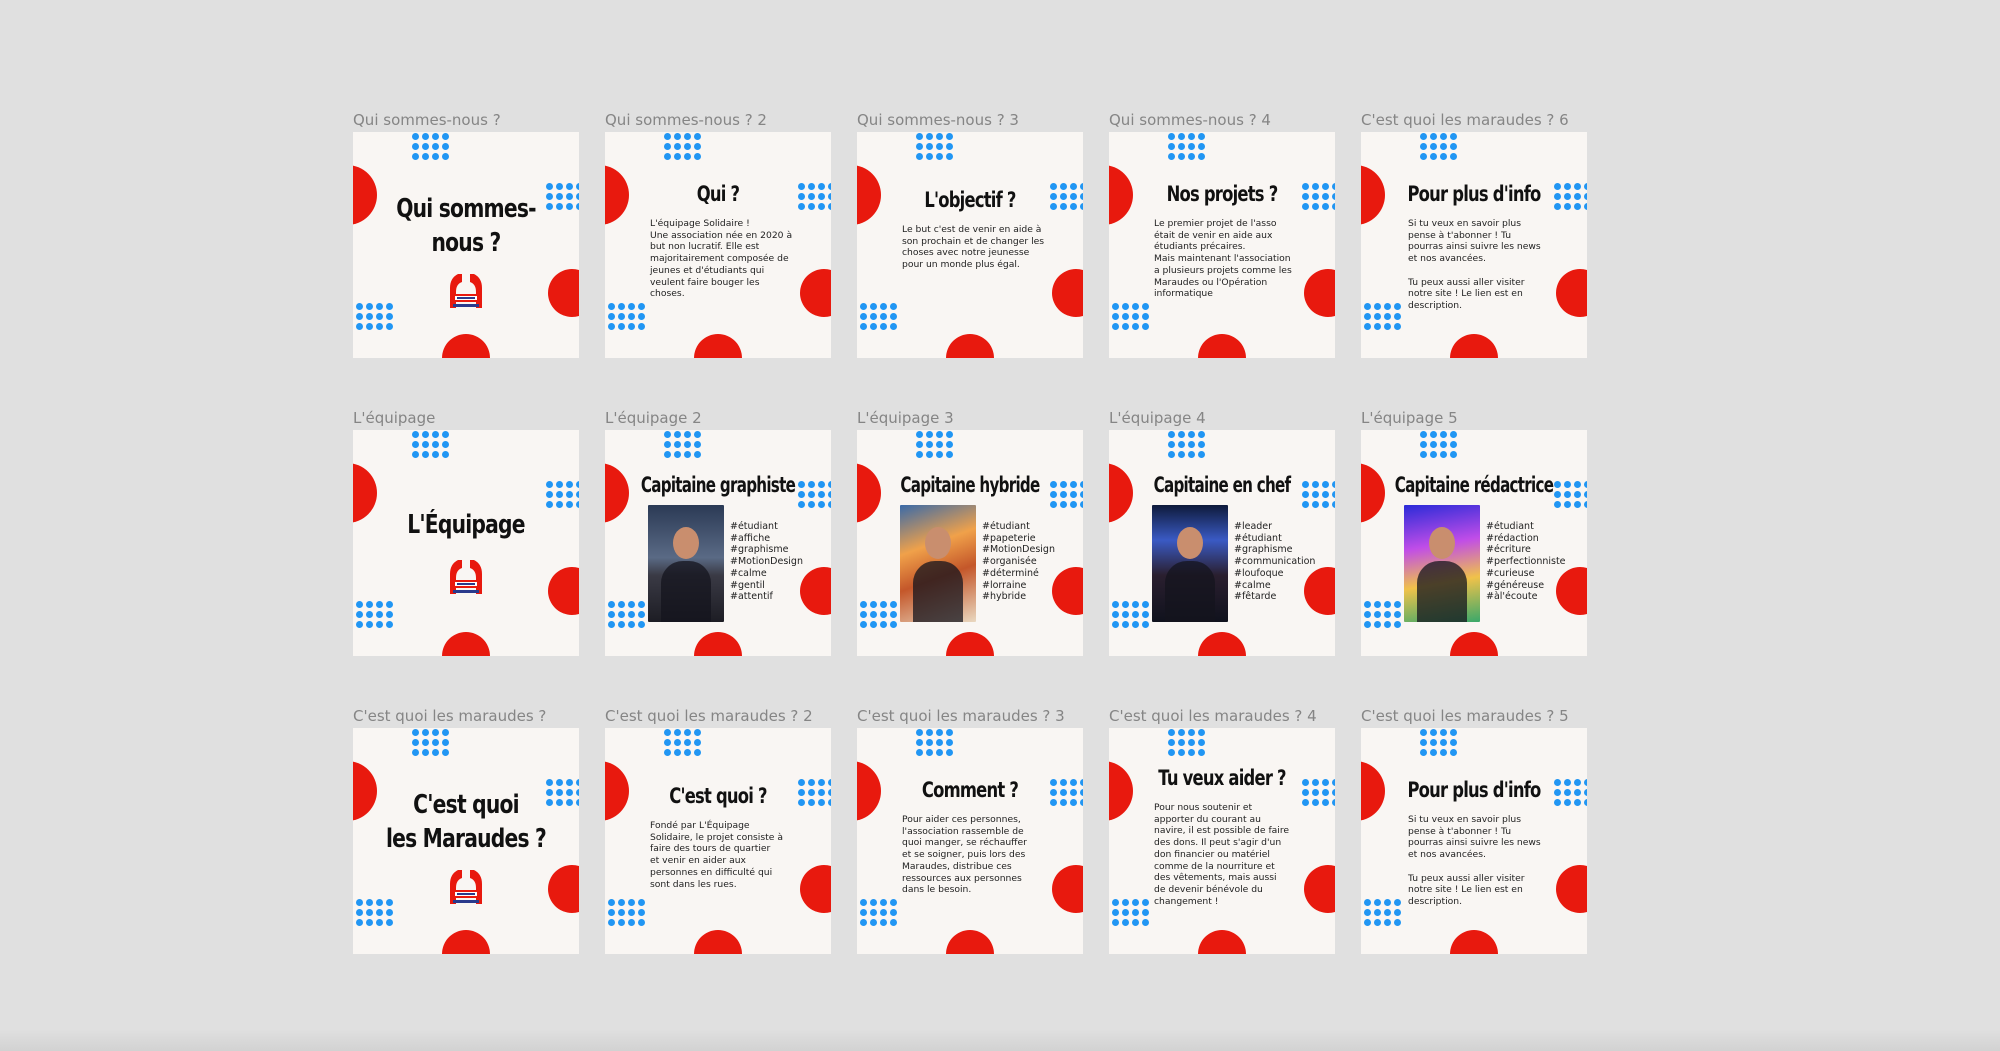 The height and width of the screenshot is (1051, 2000). What do you see at coordinates (394, 418) in the screenshot?
I see `frame-label: L'équipage` at bounding box center [394, 418].